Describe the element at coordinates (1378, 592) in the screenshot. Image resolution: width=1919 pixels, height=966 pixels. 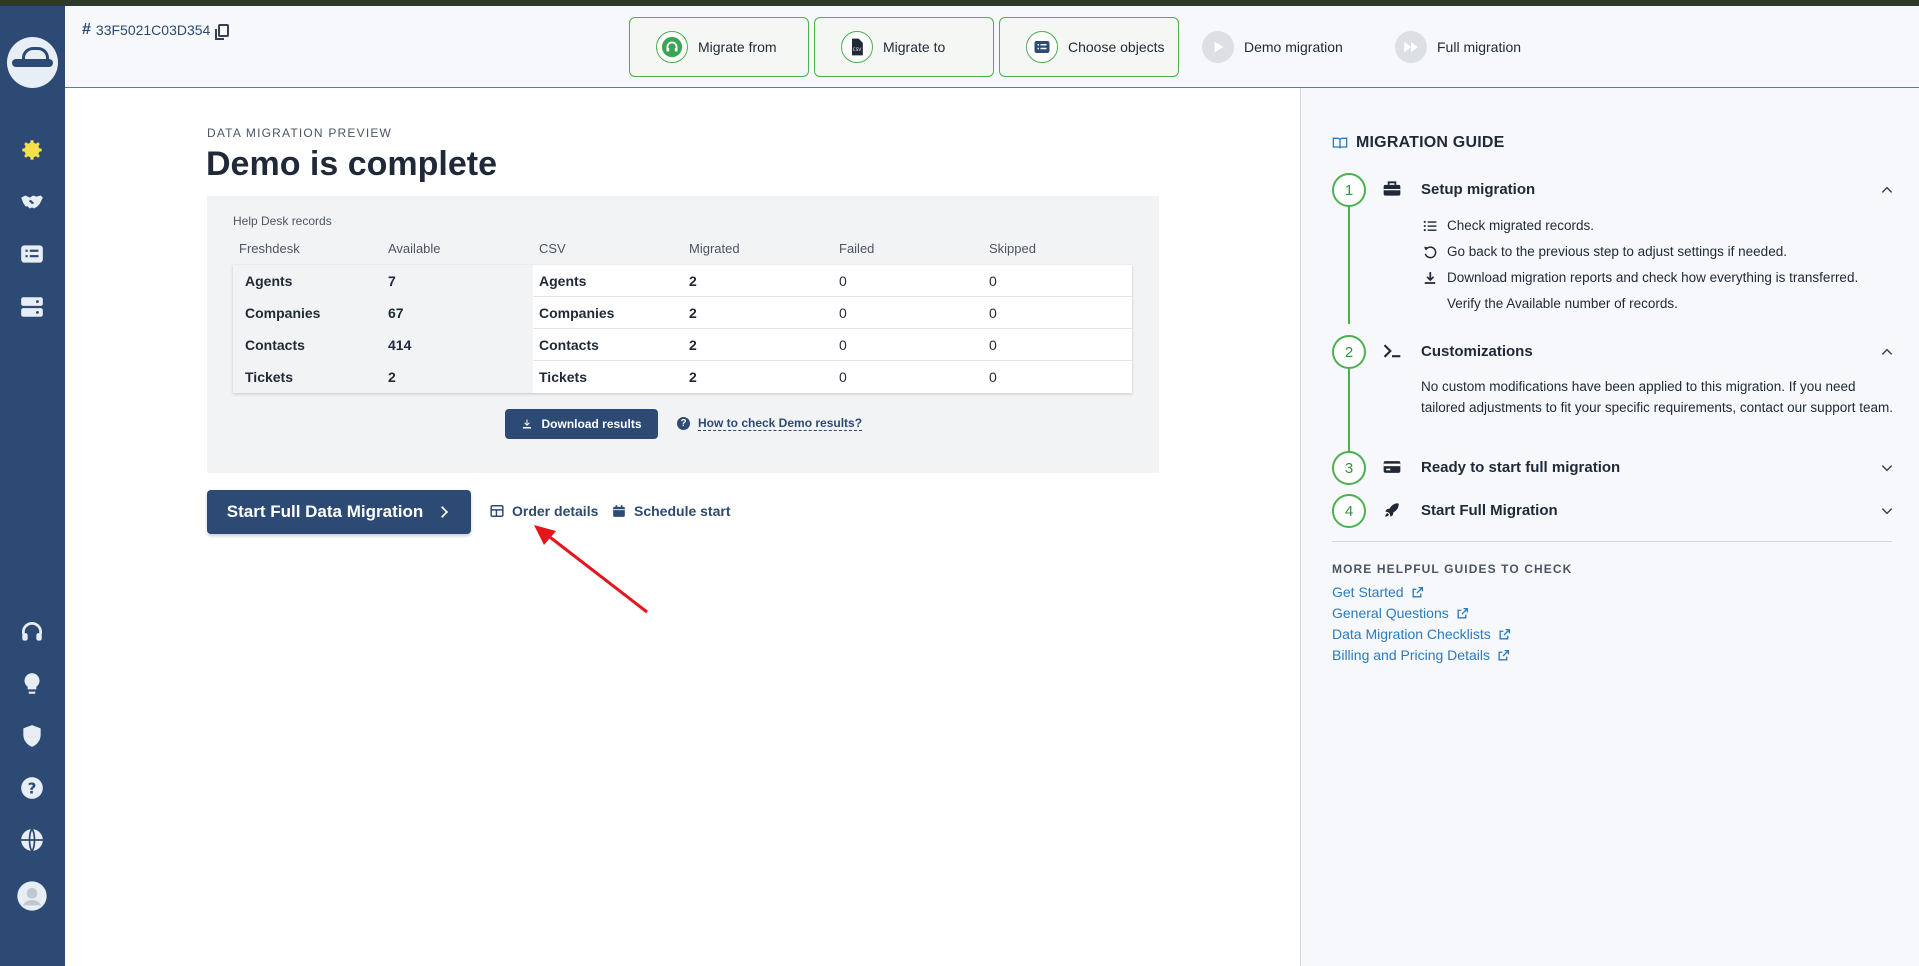
I see `guide-link-get-started: Get Started` at that location.